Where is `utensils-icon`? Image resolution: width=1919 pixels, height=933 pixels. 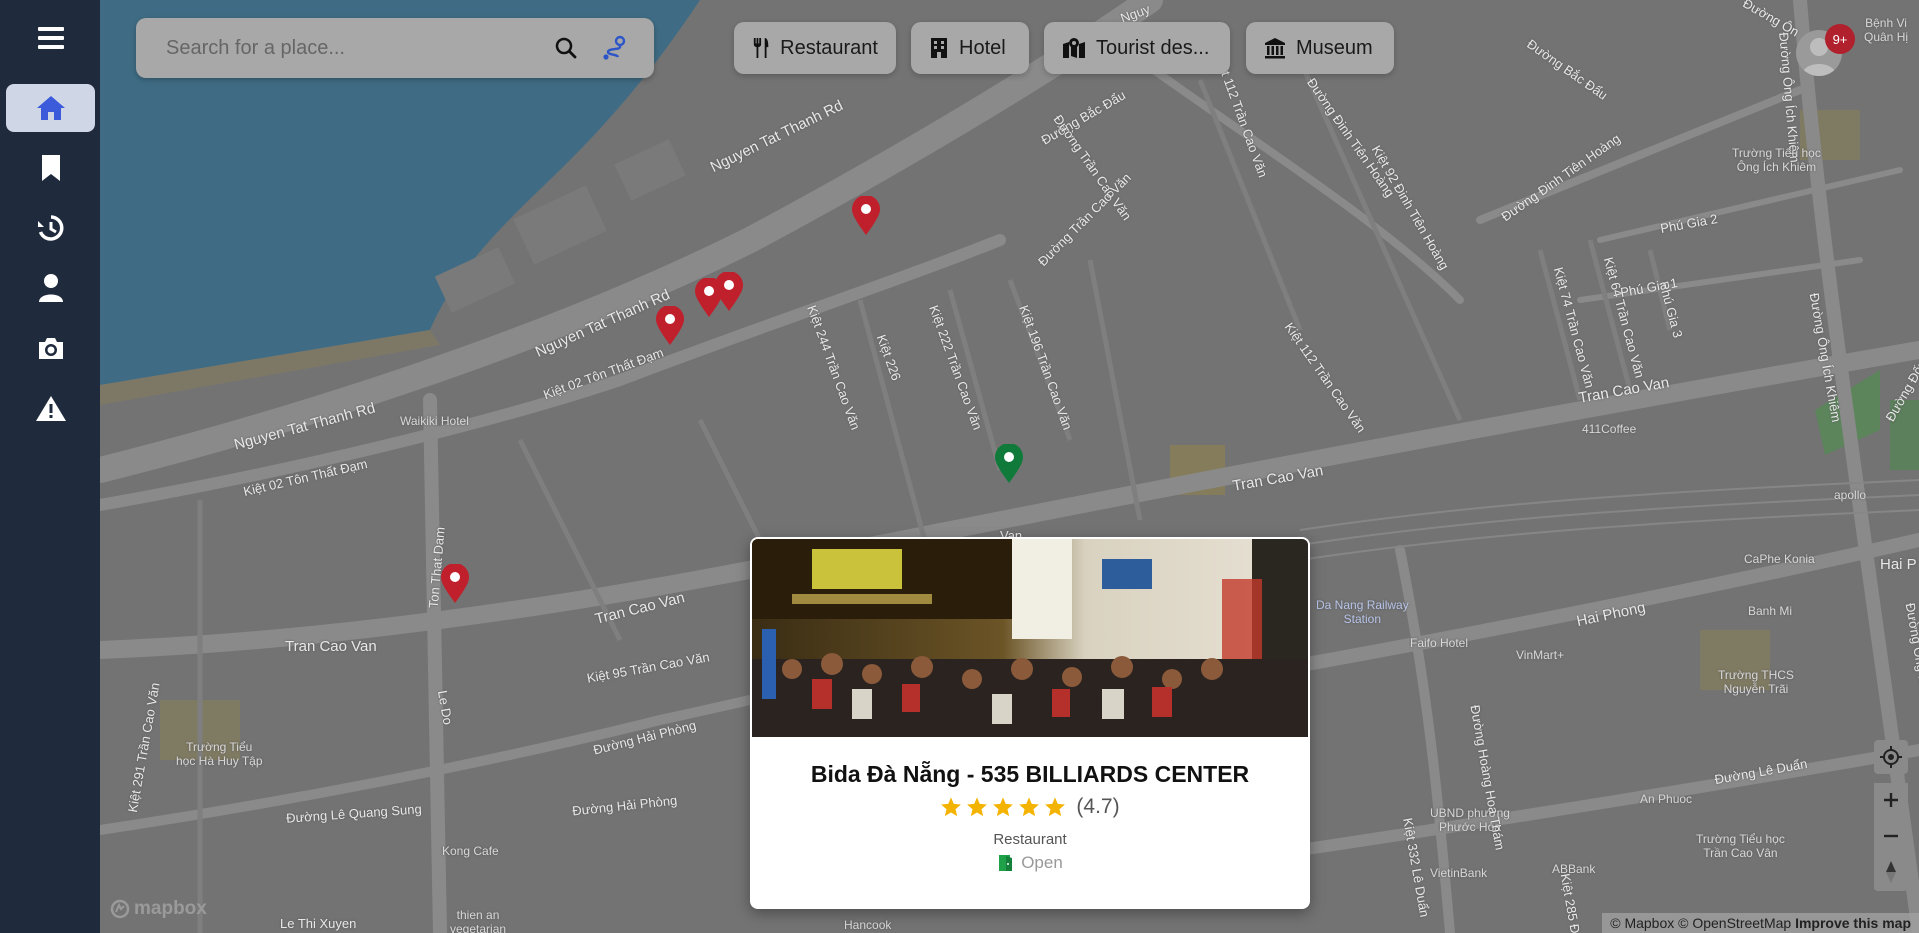 utensils-icon is located at coordinates (761, 48).